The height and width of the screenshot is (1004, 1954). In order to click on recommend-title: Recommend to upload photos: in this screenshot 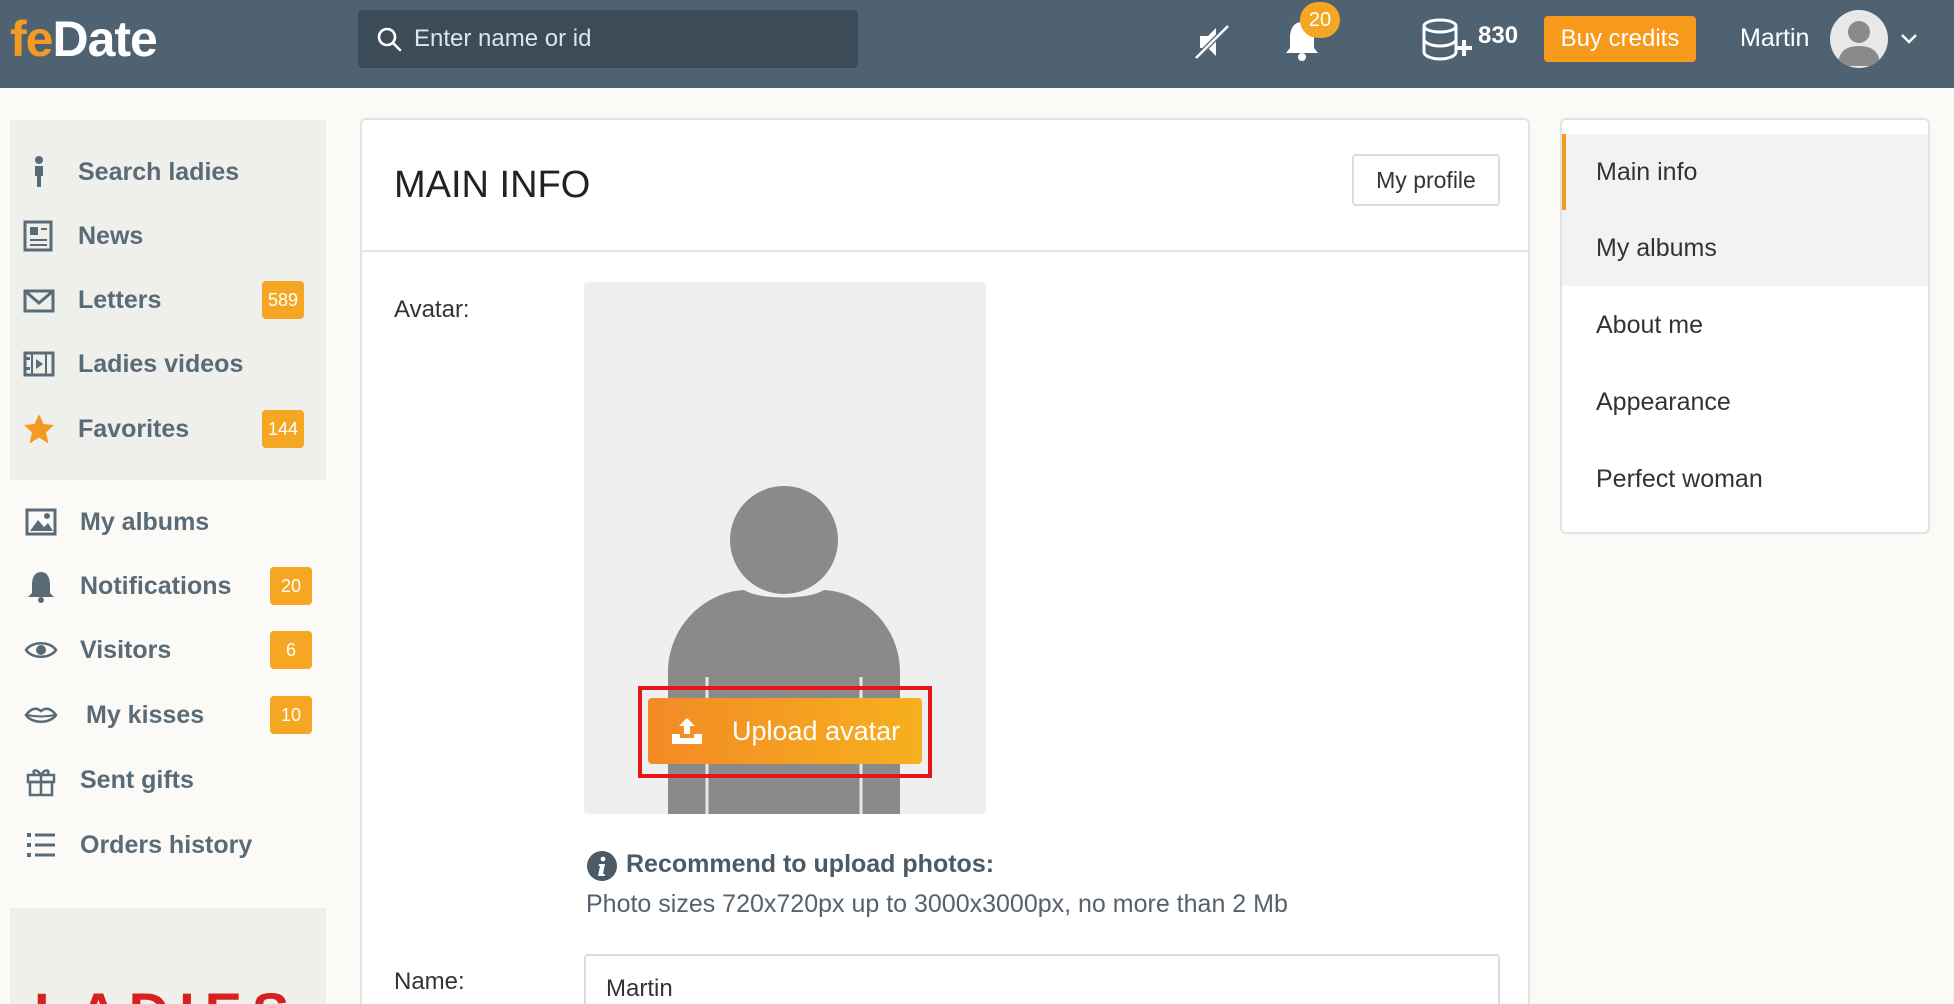, I will do `click(810, 864)`.